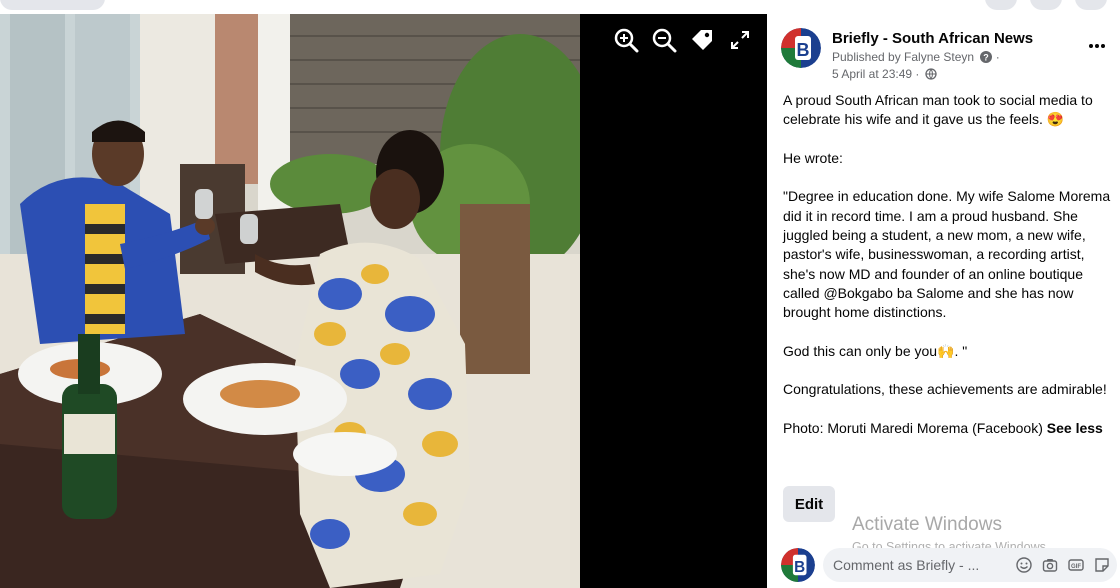  Describe the element at coordinates (809, 504) in the screenshot. I see `edit-button: Edit` at that location.